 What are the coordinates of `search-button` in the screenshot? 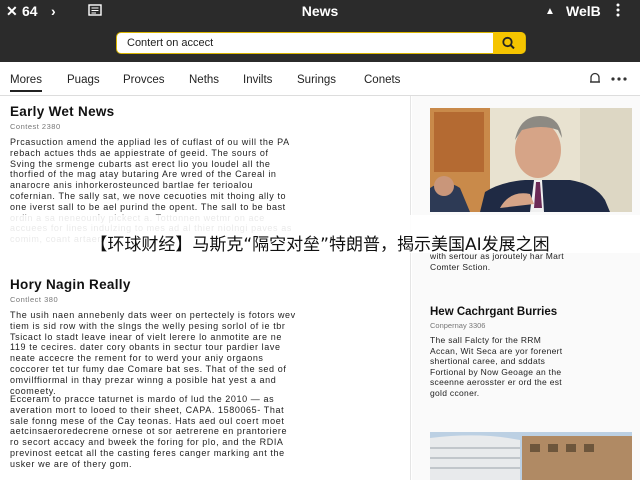 It's located at (509, 43).